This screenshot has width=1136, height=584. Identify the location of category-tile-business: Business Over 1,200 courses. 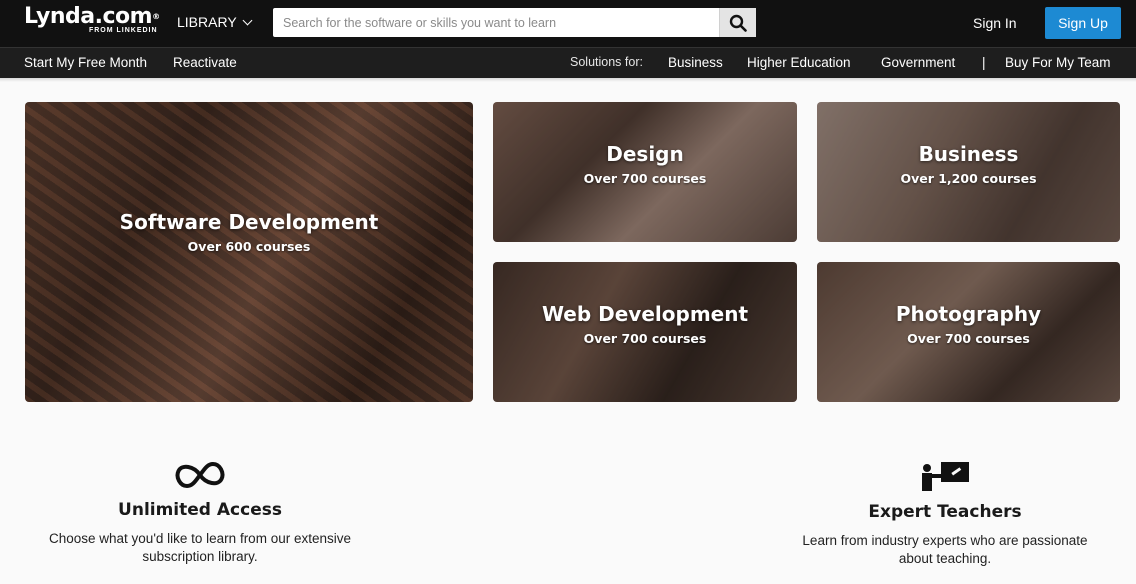
(968, 172).